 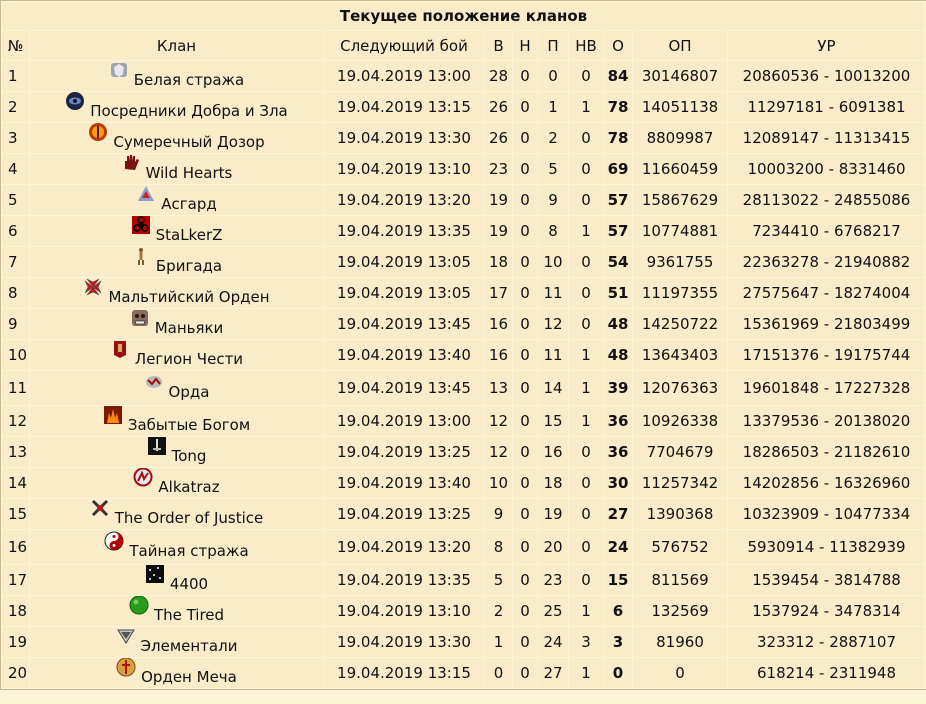 I want to click on ur-cell: 27575647 - 18274004, so click(x=827, y=293).